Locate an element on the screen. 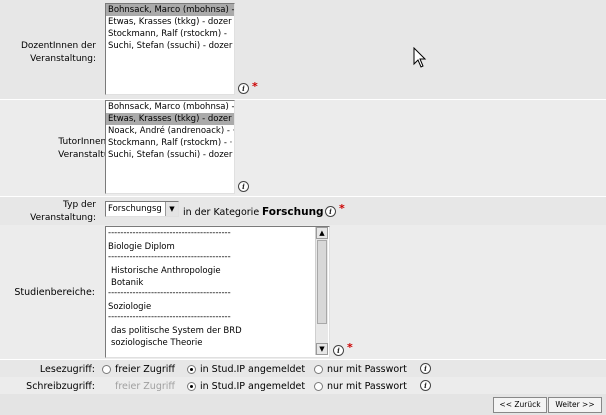  chevron-down-icon: ▼ is located at coordinates (171, 209).